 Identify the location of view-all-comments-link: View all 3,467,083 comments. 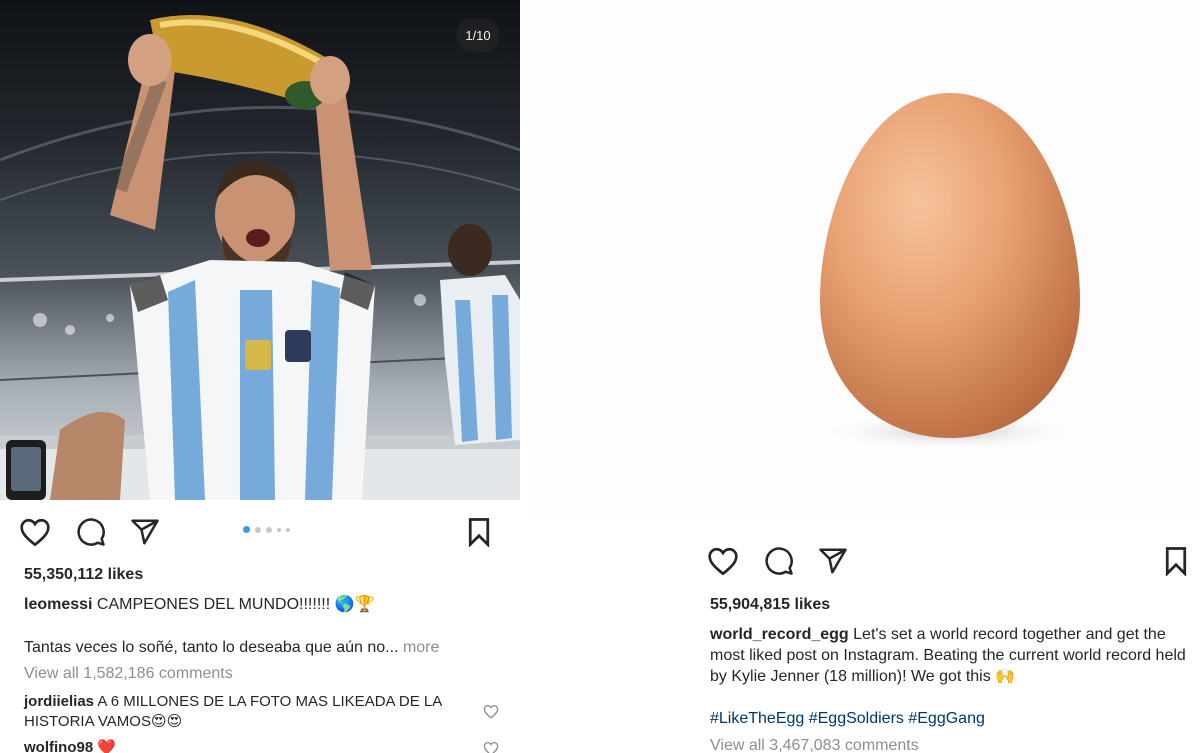
(814, 745).